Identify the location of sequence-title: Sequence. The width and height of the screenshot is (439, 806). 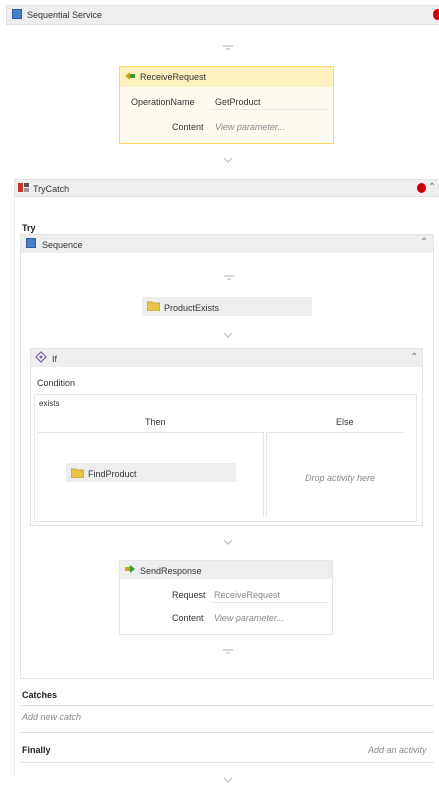
(62, 245).